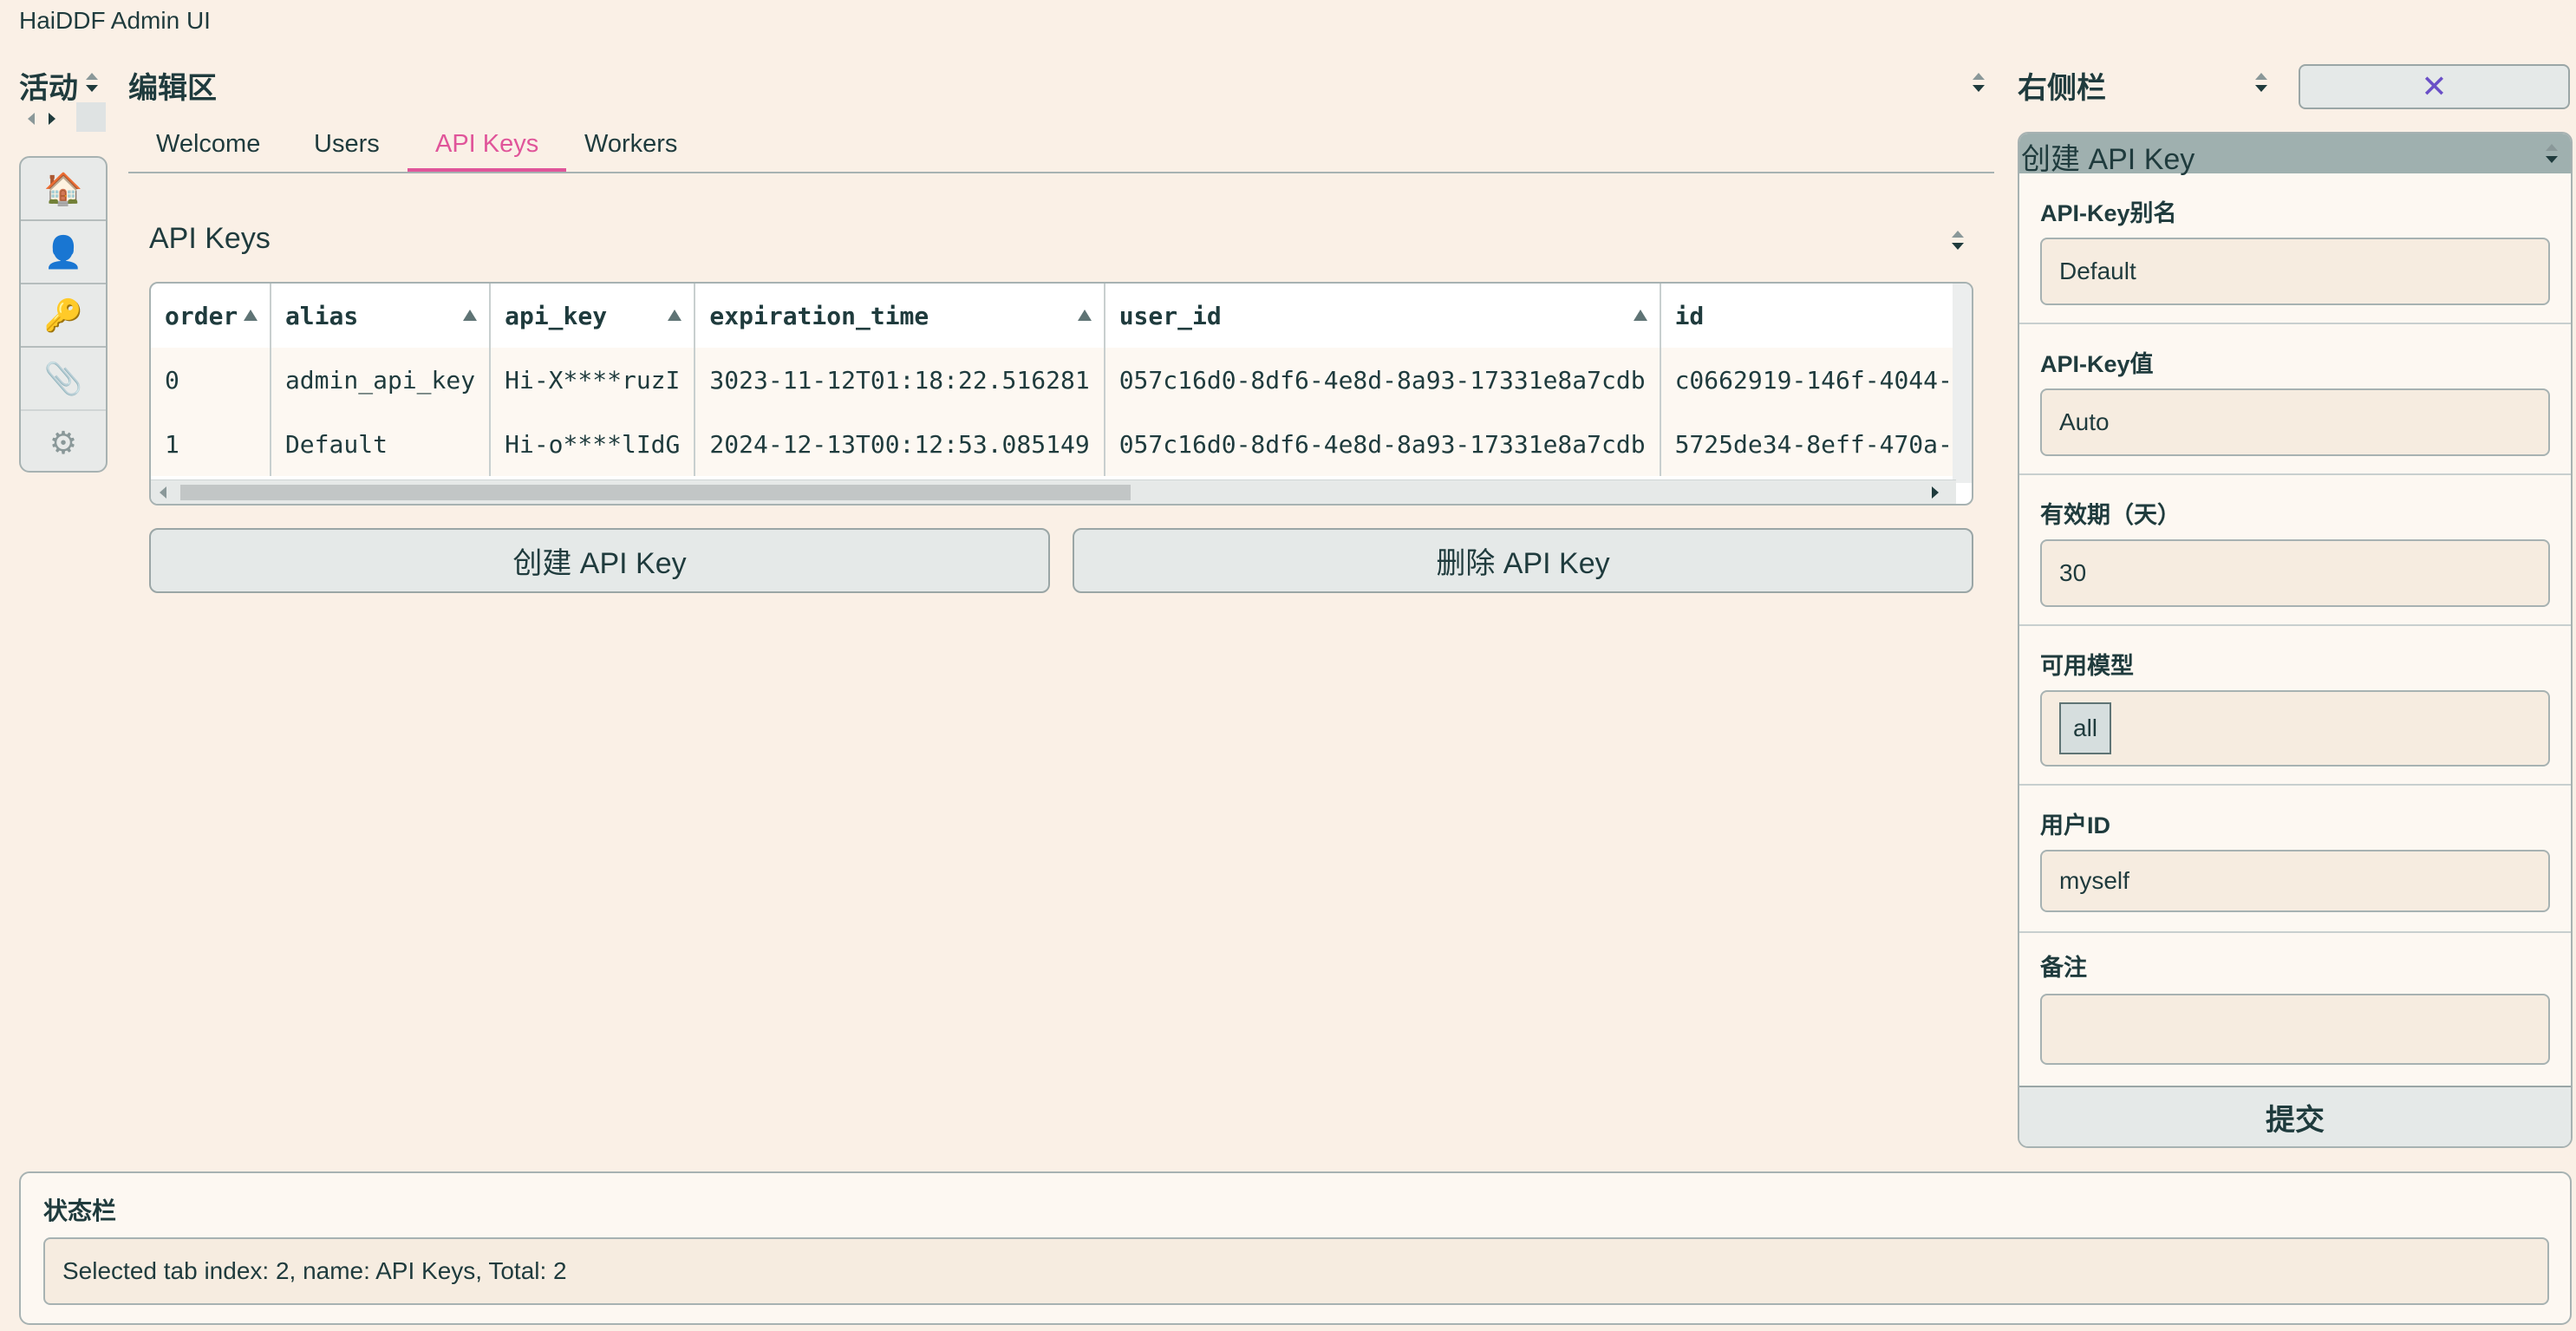 This screenshot has width=2576, height=1331. I want to click on close-icon: ✕, so click(2435, 86).